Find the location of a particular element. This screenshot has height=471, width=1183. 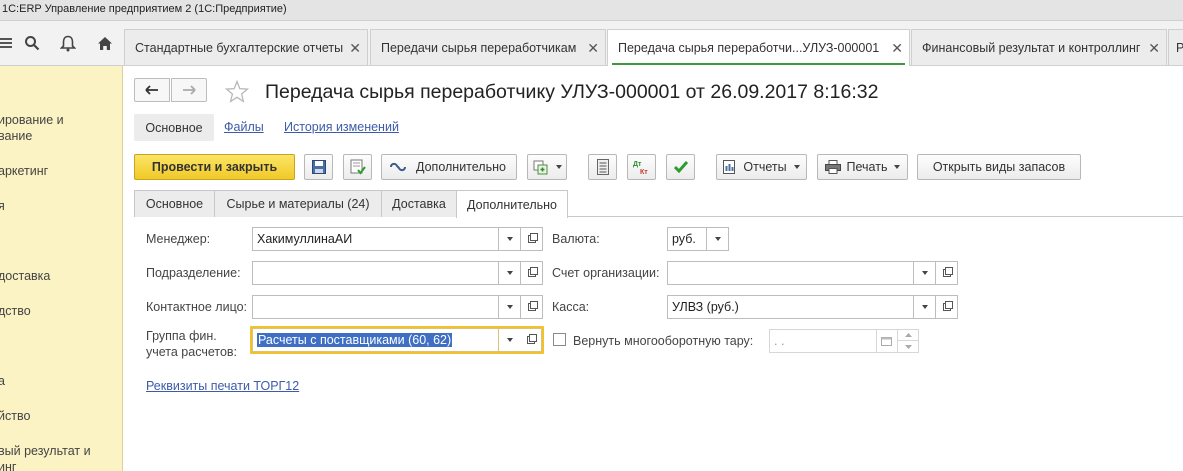

nav-files: Файлы is located at coordinates (244, 127).